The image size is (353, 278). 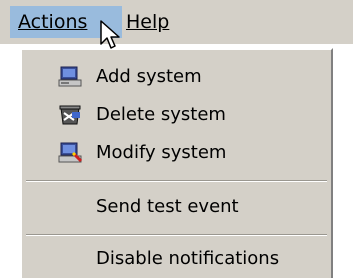 I want to click on menu-item-modify-system: Modify system, so click(x=176, y=153).